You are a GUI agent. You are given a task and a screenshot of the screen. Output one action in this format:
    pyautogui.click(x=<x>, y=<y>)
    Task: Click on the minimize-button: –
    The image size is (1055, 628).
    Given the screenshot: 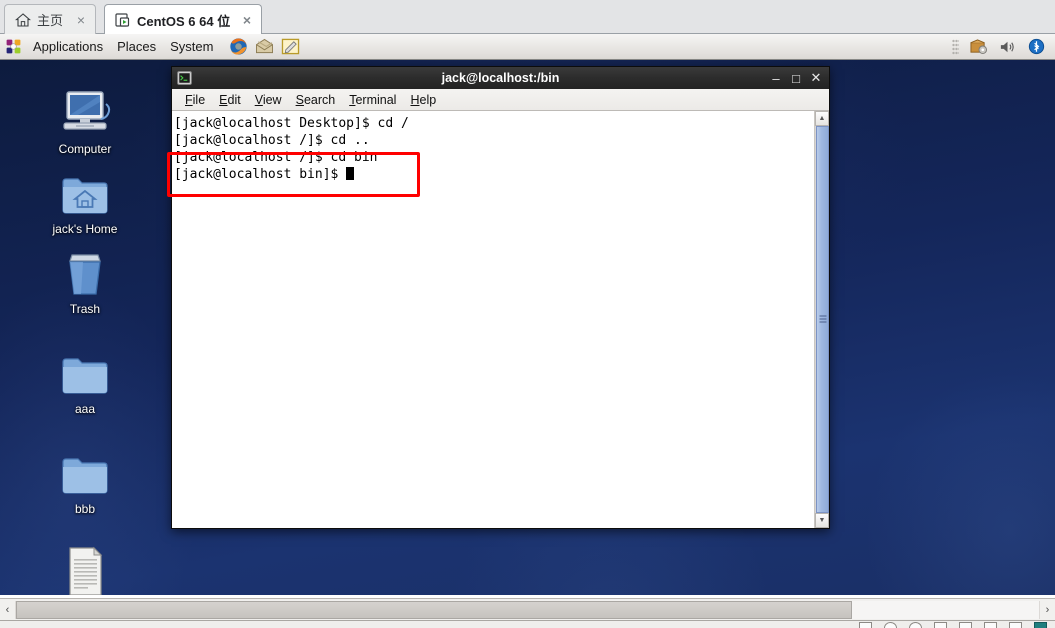 What is the action you would take?
    pyautogui.click(x=776, y=78)
    